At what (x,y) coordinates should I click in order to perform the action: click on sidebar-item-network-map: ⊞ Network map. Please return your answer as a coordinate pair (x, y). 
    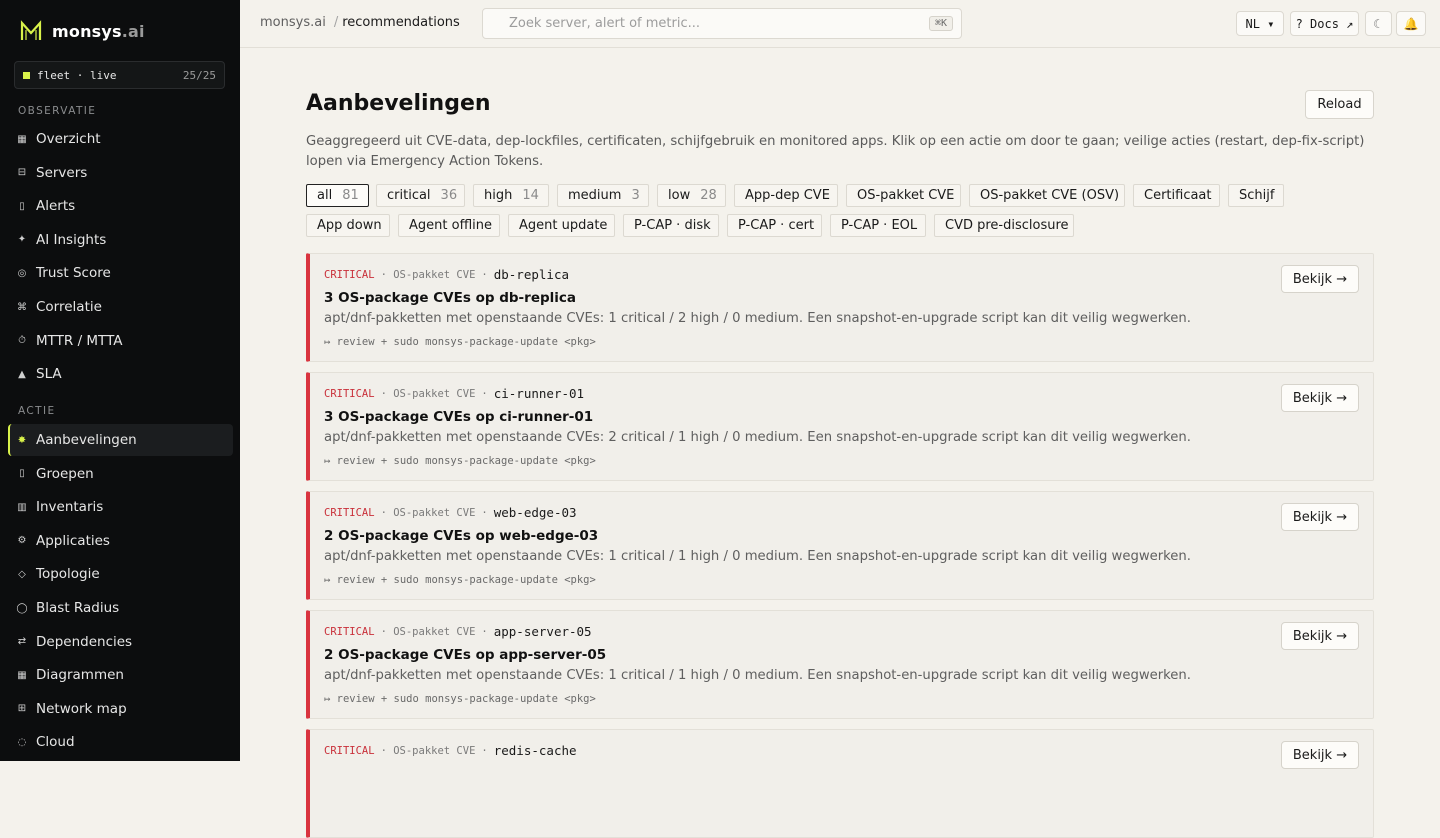
    Looking at the image, I should click on (120, 709).